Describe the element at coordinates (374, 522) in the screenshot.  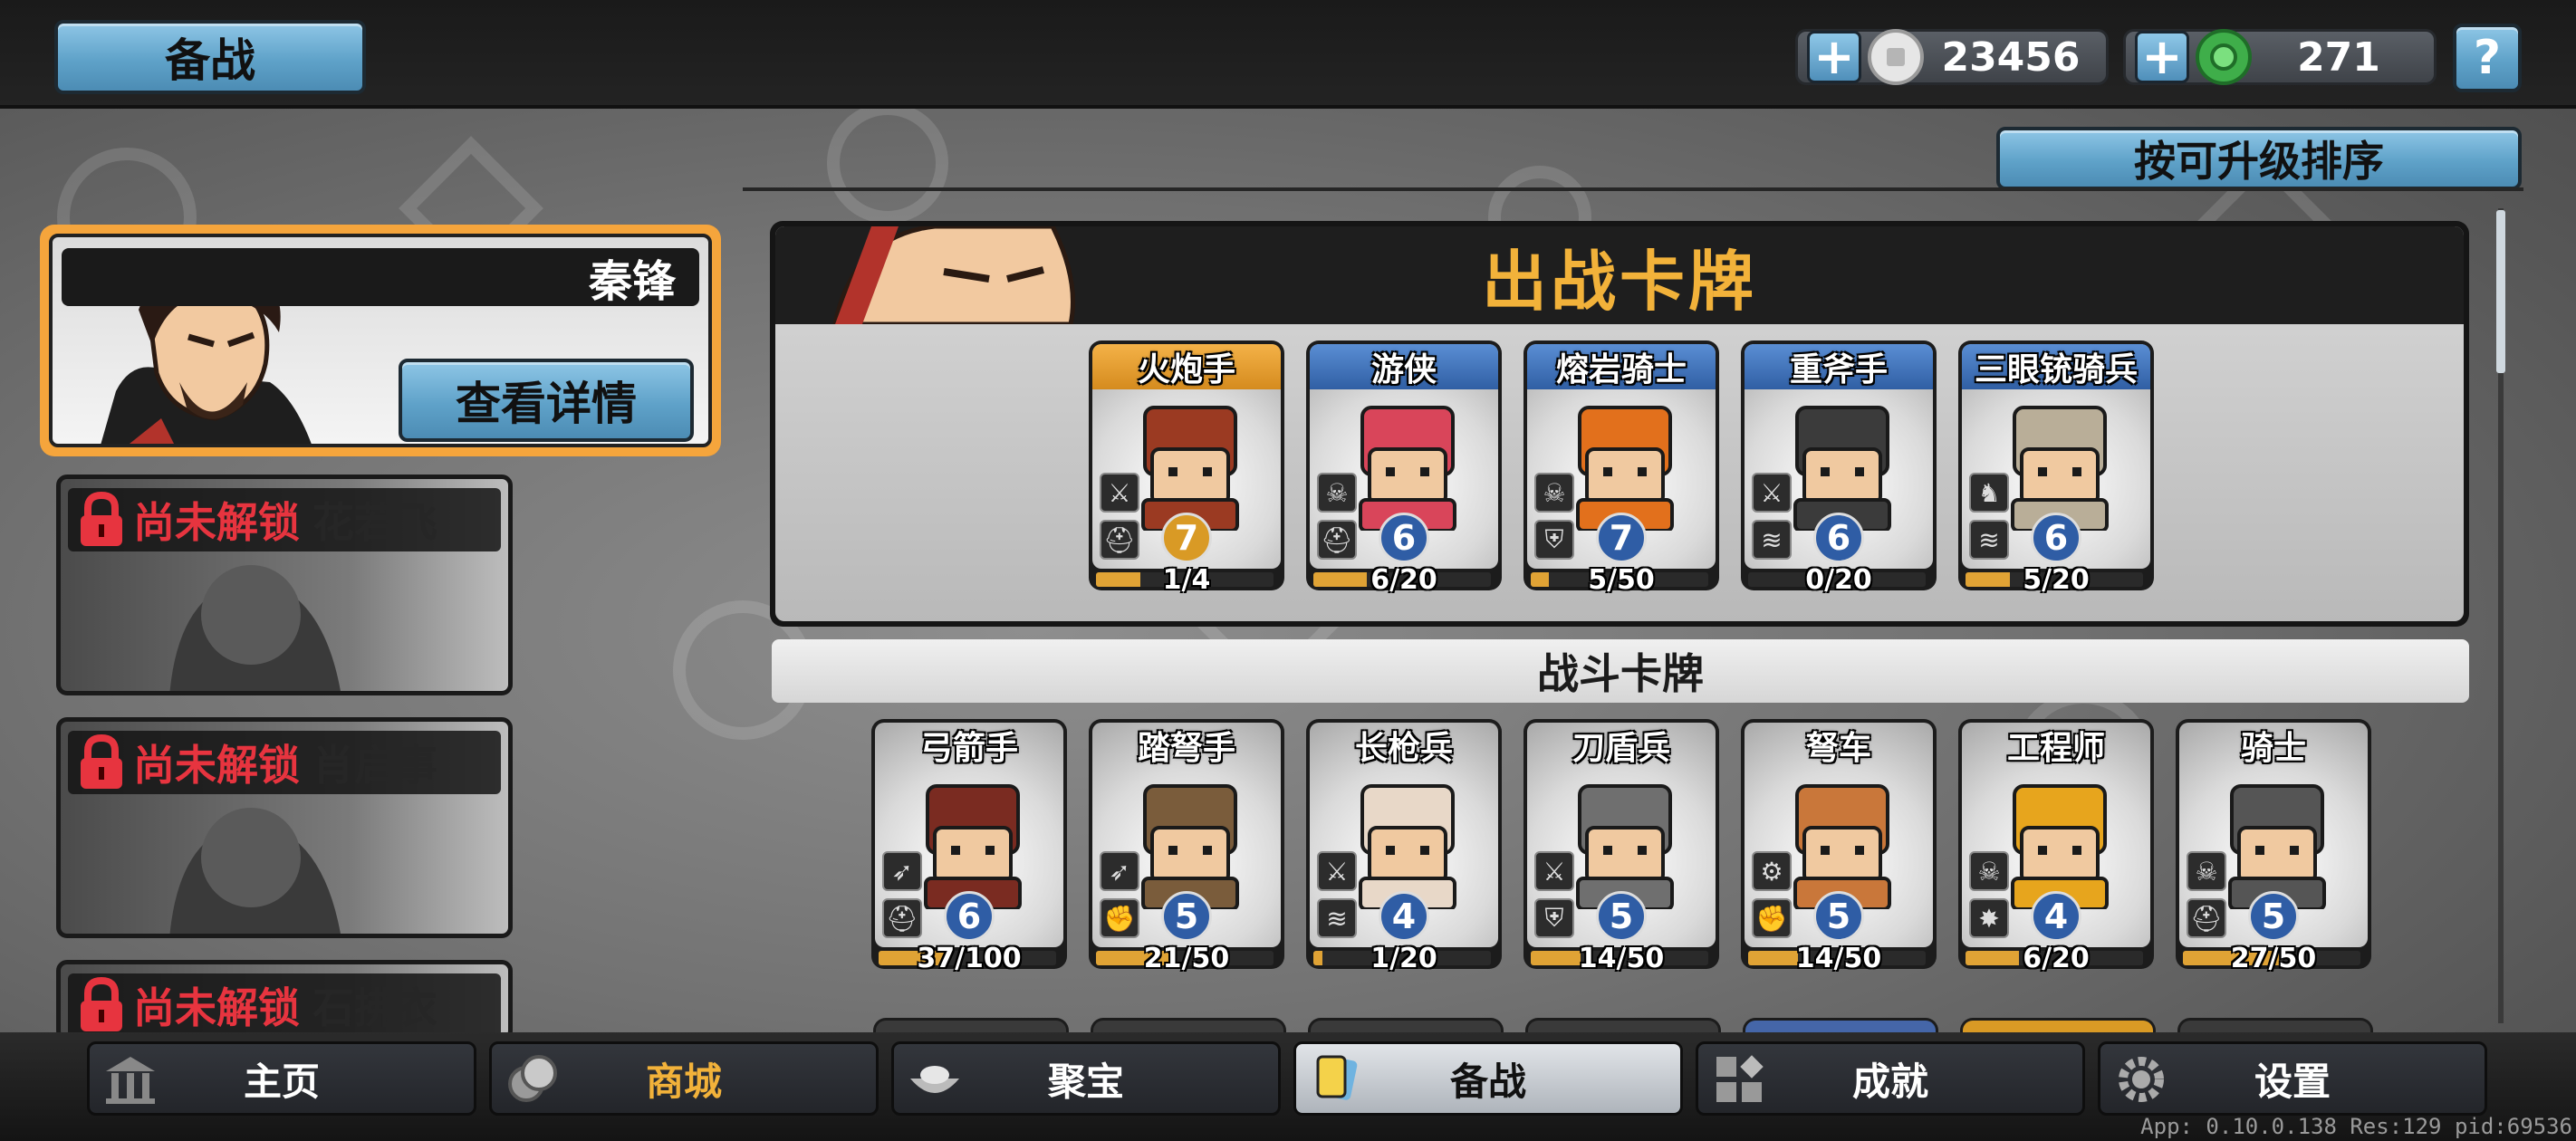
I see `hero-name: 花若飞` at that location.